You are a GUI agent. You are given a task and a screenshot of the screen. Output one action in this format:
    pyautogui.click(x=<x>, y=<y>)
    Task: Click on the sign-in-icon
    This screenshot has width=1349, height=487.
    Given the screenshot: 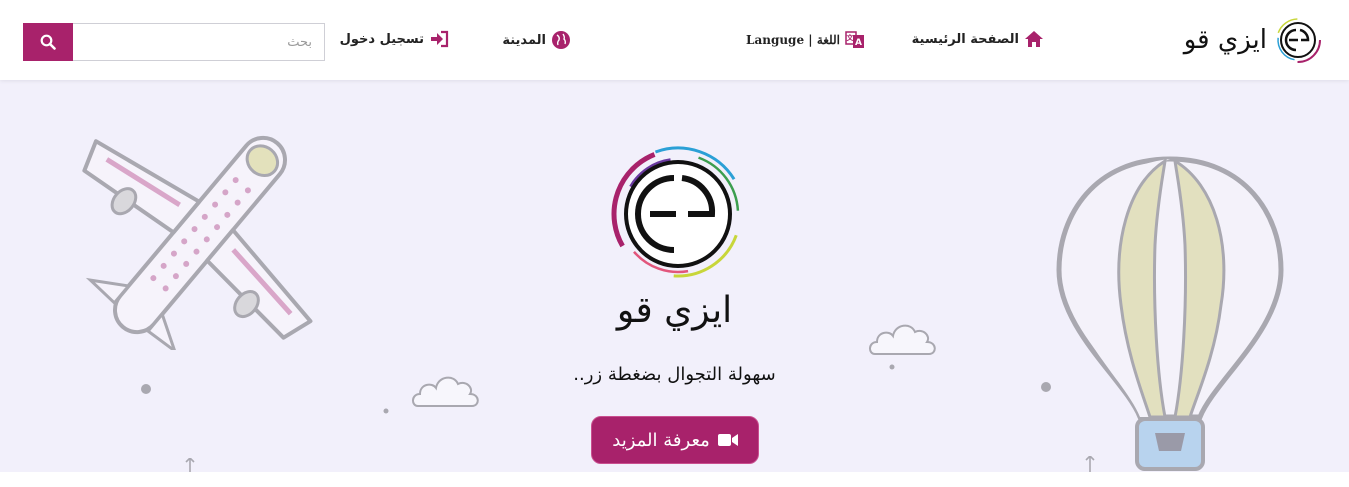 What is the action you would take?
    pyautogui.click(x=440, y=39)
    